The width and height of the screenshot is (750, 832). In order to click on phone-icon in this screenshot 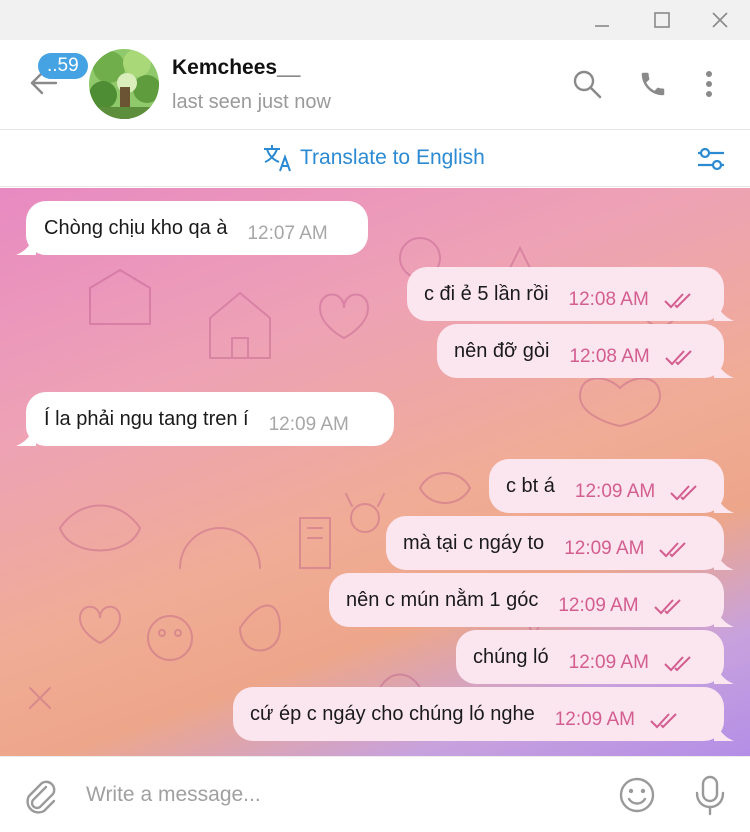, I will do `click(653, 84)`.